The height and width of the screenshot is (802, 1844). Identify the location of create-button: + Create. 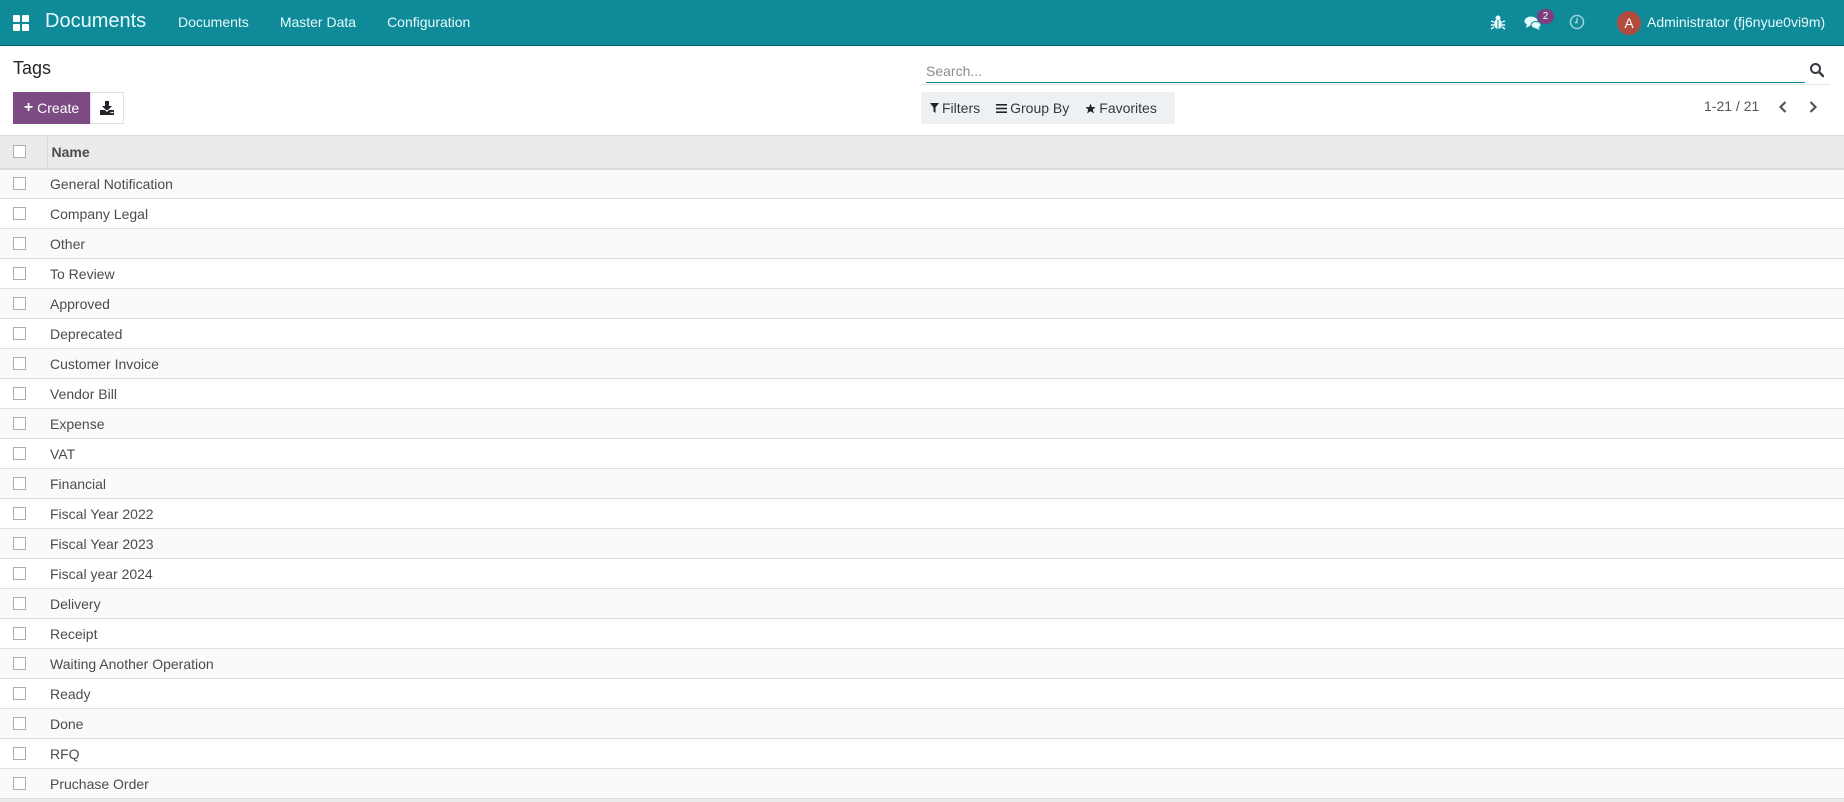
(51, 108).